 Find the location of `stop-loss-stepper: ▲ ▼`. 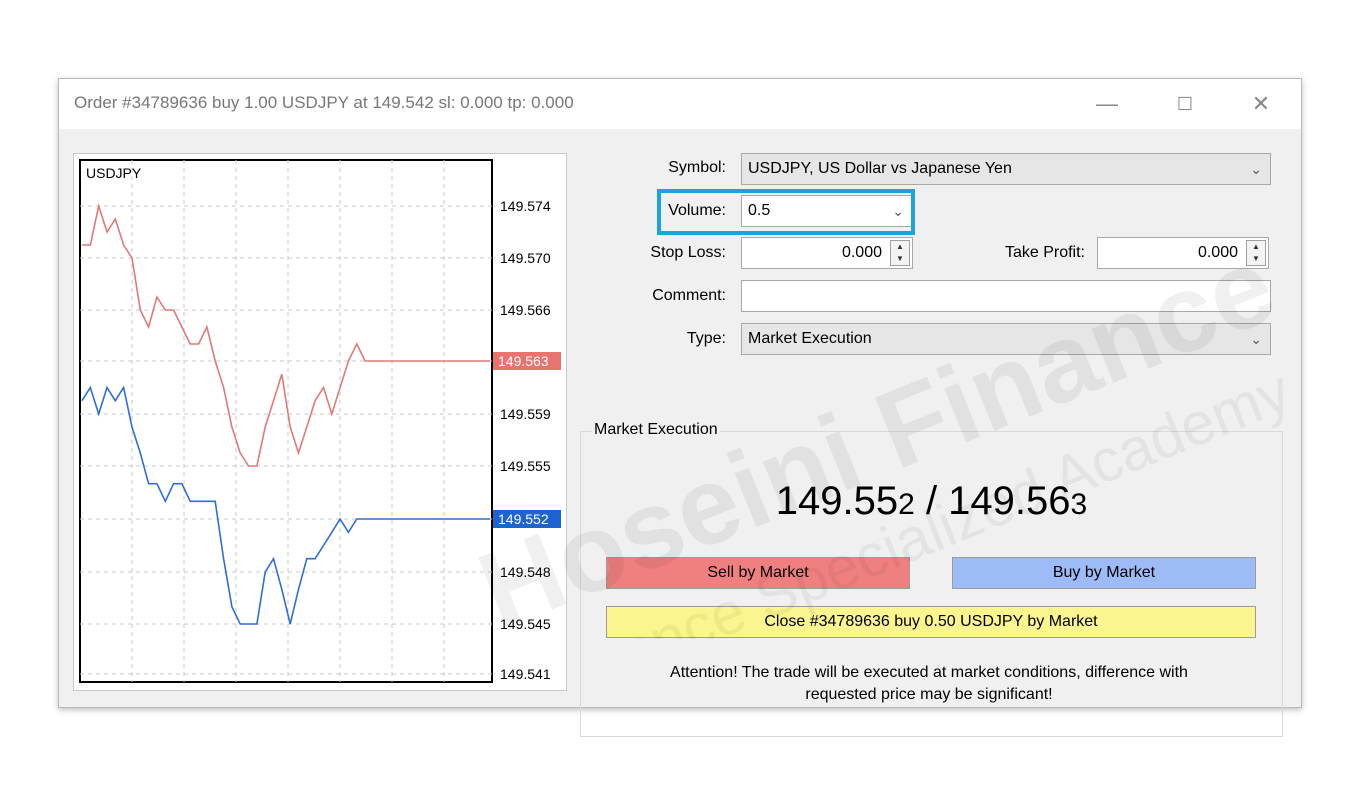

stop-loss-stepper: ▲ ▼ is located at coordinates (900, 253).